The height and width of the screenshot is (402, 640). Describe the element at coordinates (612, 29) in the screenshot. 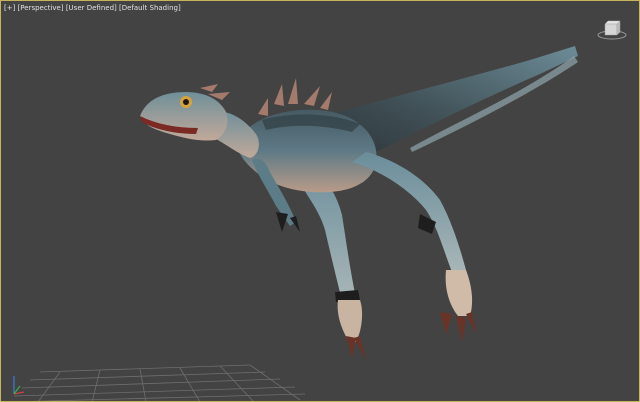

I see `viewcube-icon` at that location.